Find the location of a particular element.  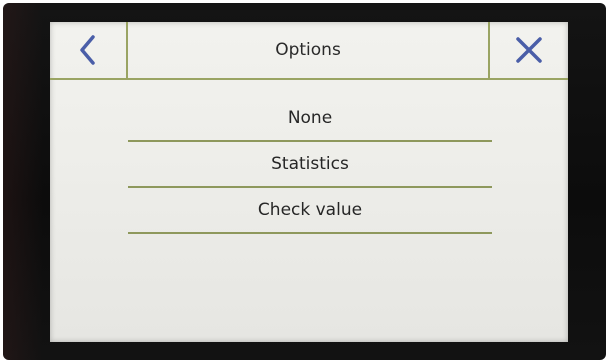

menu-item-label: Statistics is located at coordinates (310, 164).